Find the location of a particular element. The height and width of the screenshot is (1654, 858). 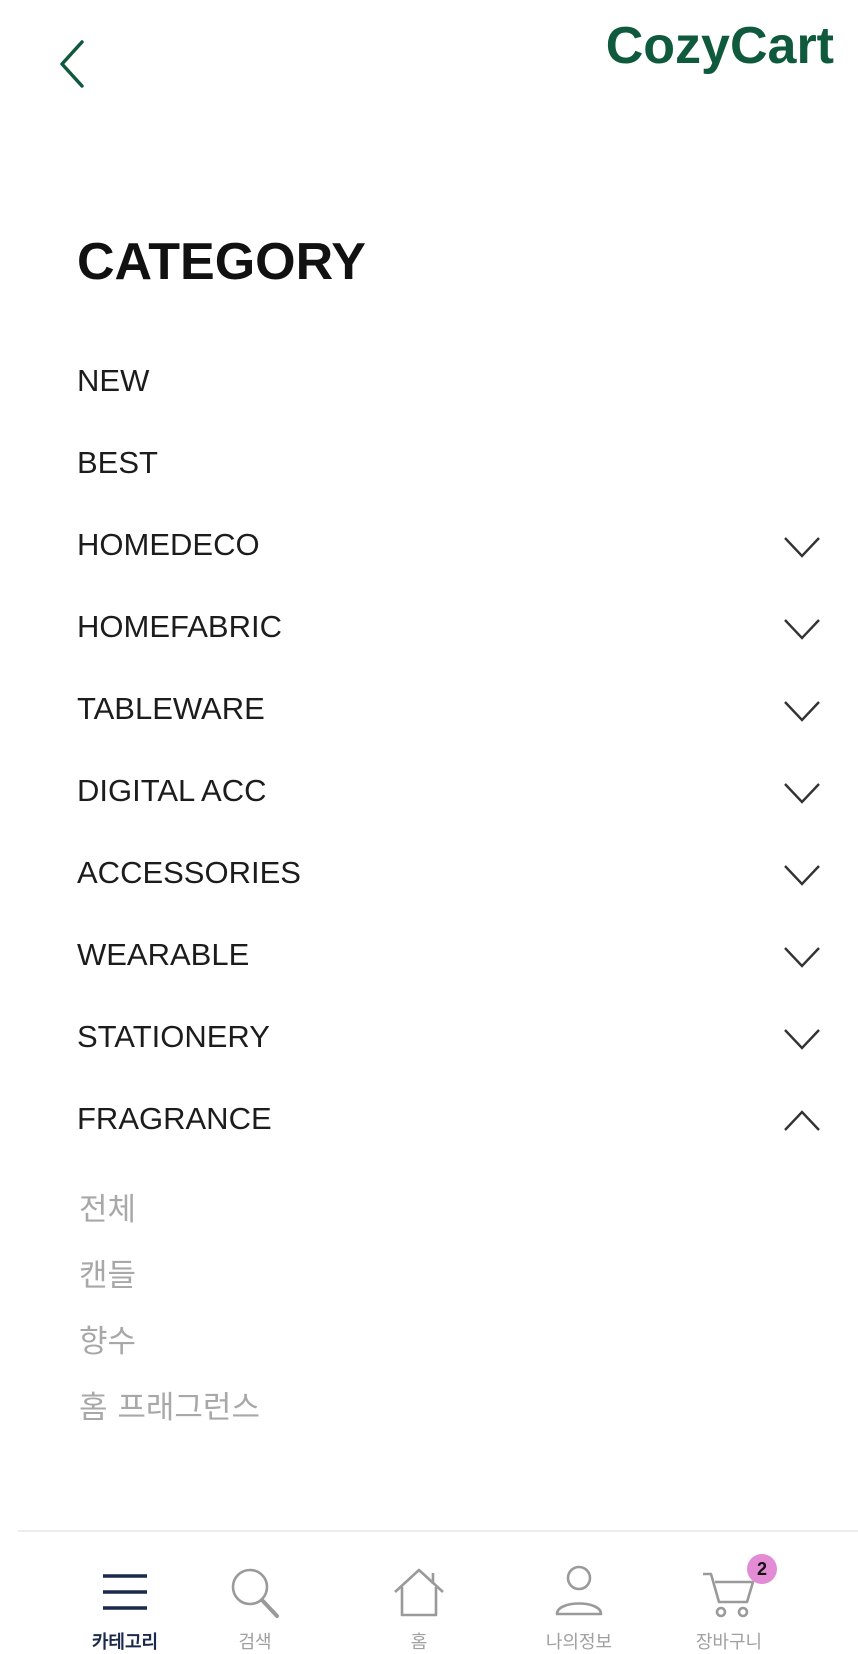

category-label: TABLEWARE is located at coordinates (171, 708).